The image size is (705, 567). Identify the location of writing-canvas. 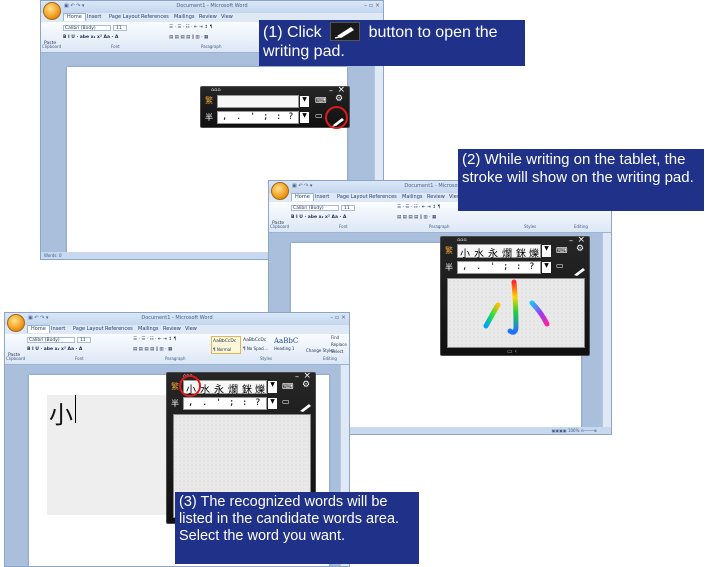
(516, 313).